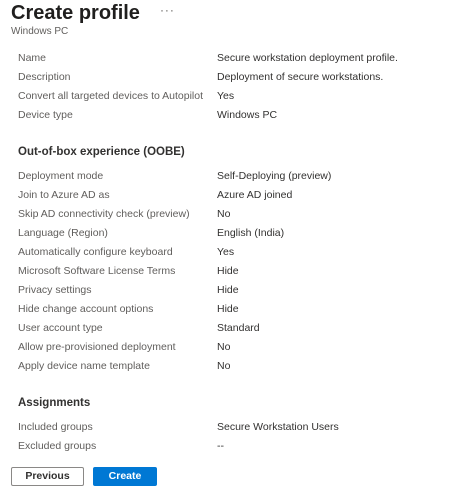  I want to click on row-value: Azure AD joined, so click(255, 195).